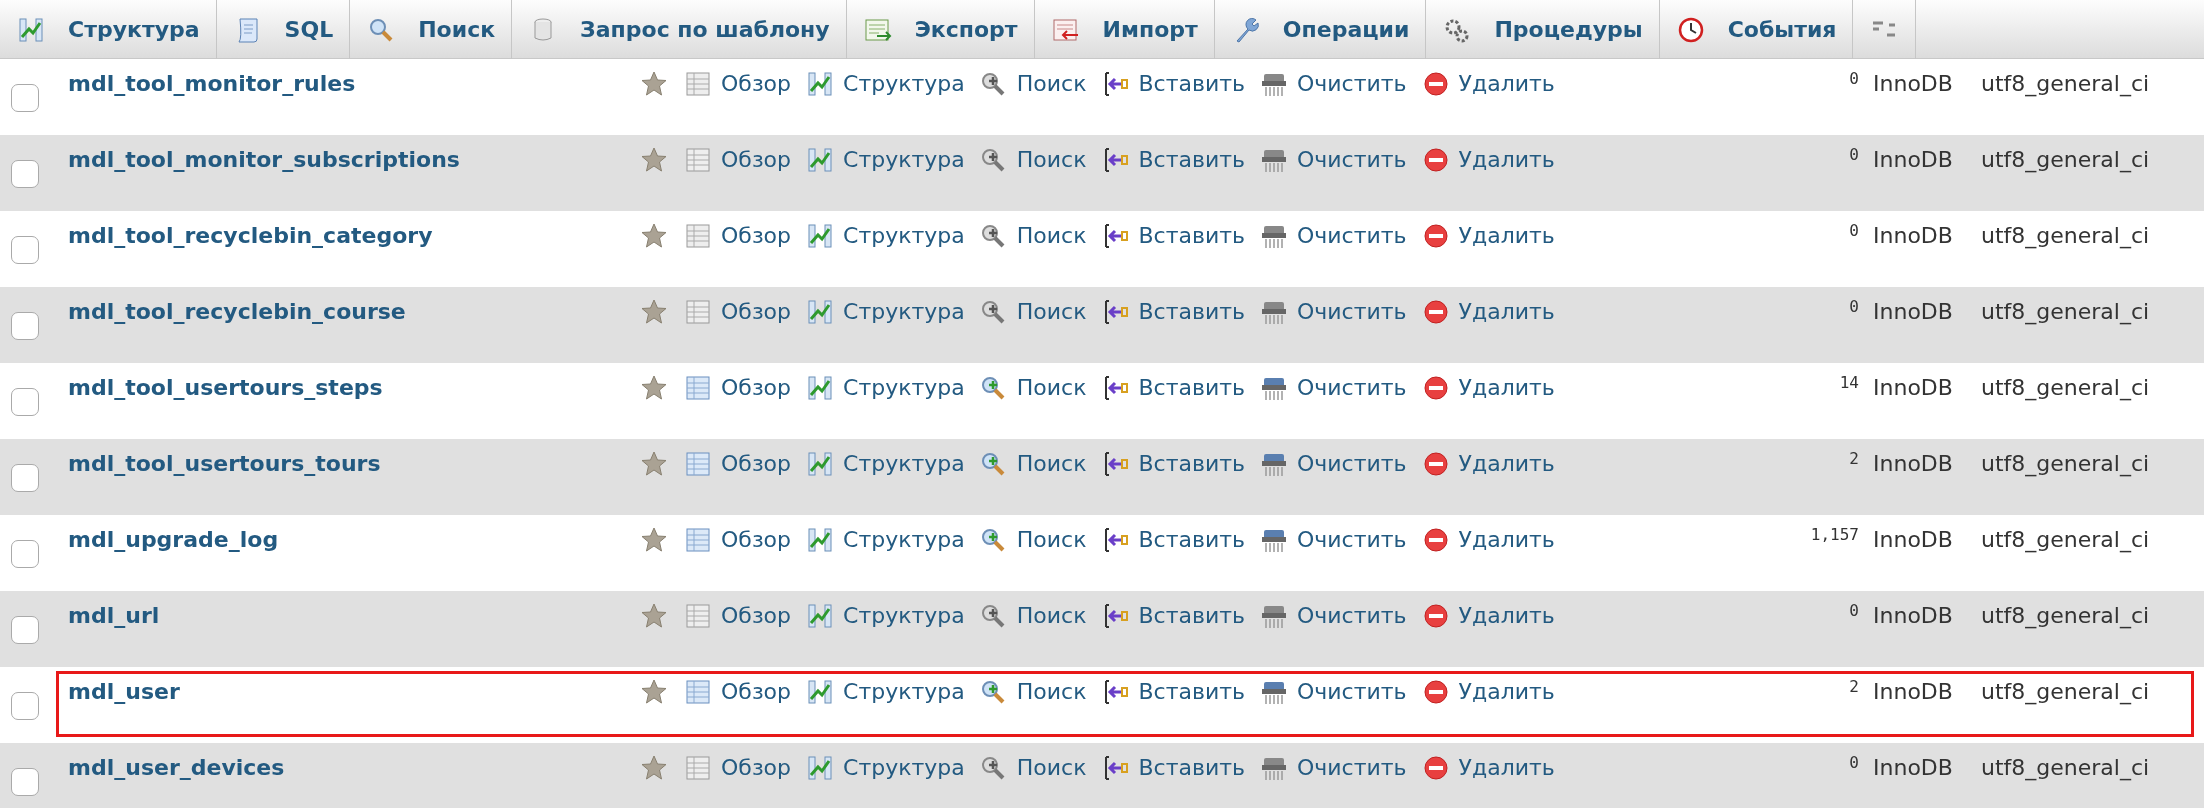  I want to click on table-name-link: mdl_tool_monitor_rules, so click(353, 83).